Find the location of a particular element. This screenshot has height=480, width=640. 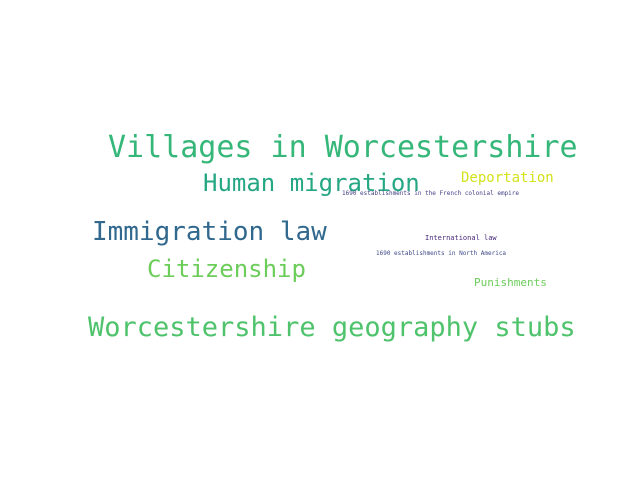

word-immigration-law: Immigration law is located at coordinates (209, 232).